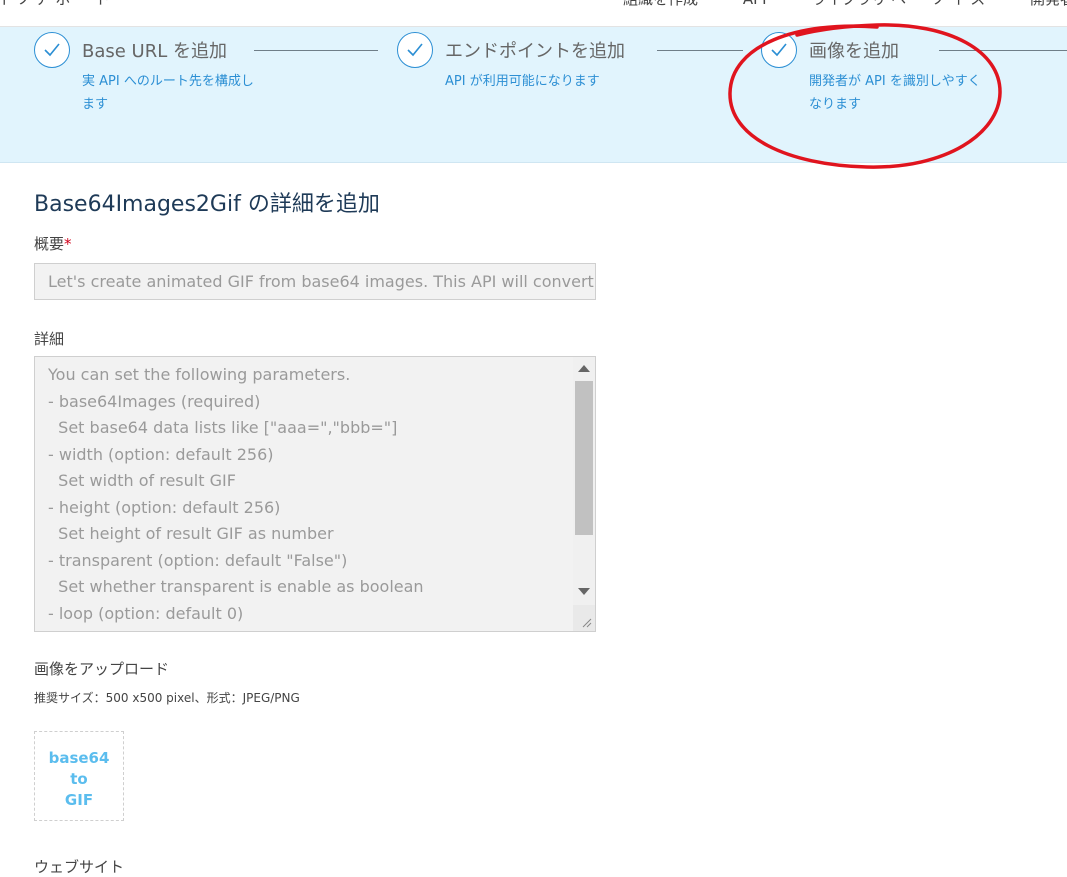  Describe the element at coordinates (146, 613) in the screenshot. I see `details-line: - loop (option: default 0)` at that location.